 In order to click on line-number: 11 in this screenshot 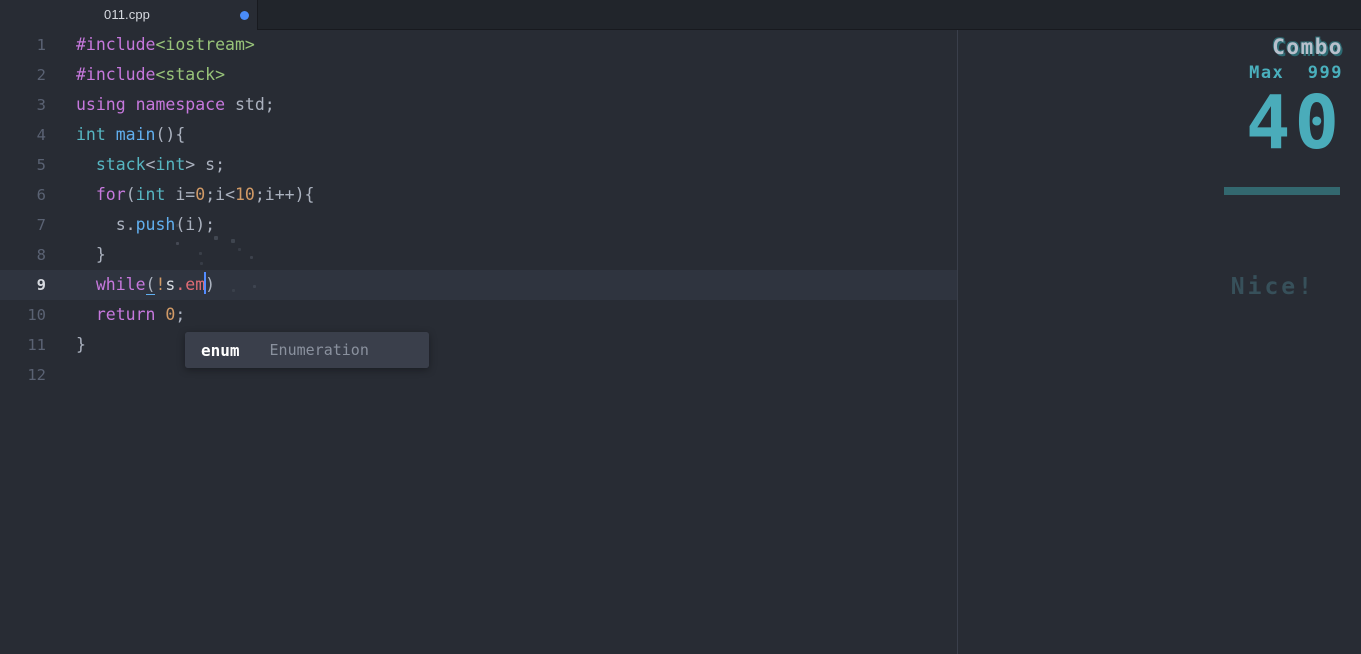, I will do `click(36, 345)`.